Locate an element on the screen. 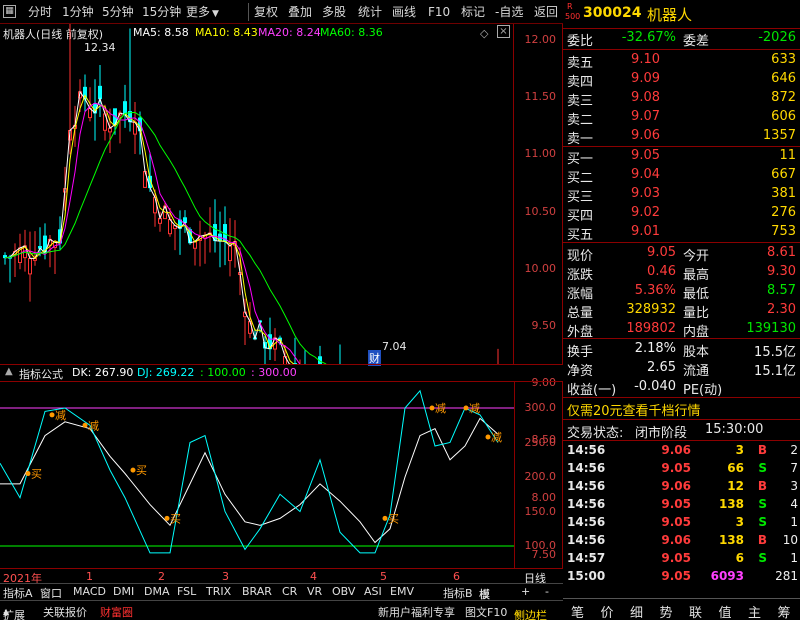  price-tick-label: 10.00 is located at coordinates (540, 268).